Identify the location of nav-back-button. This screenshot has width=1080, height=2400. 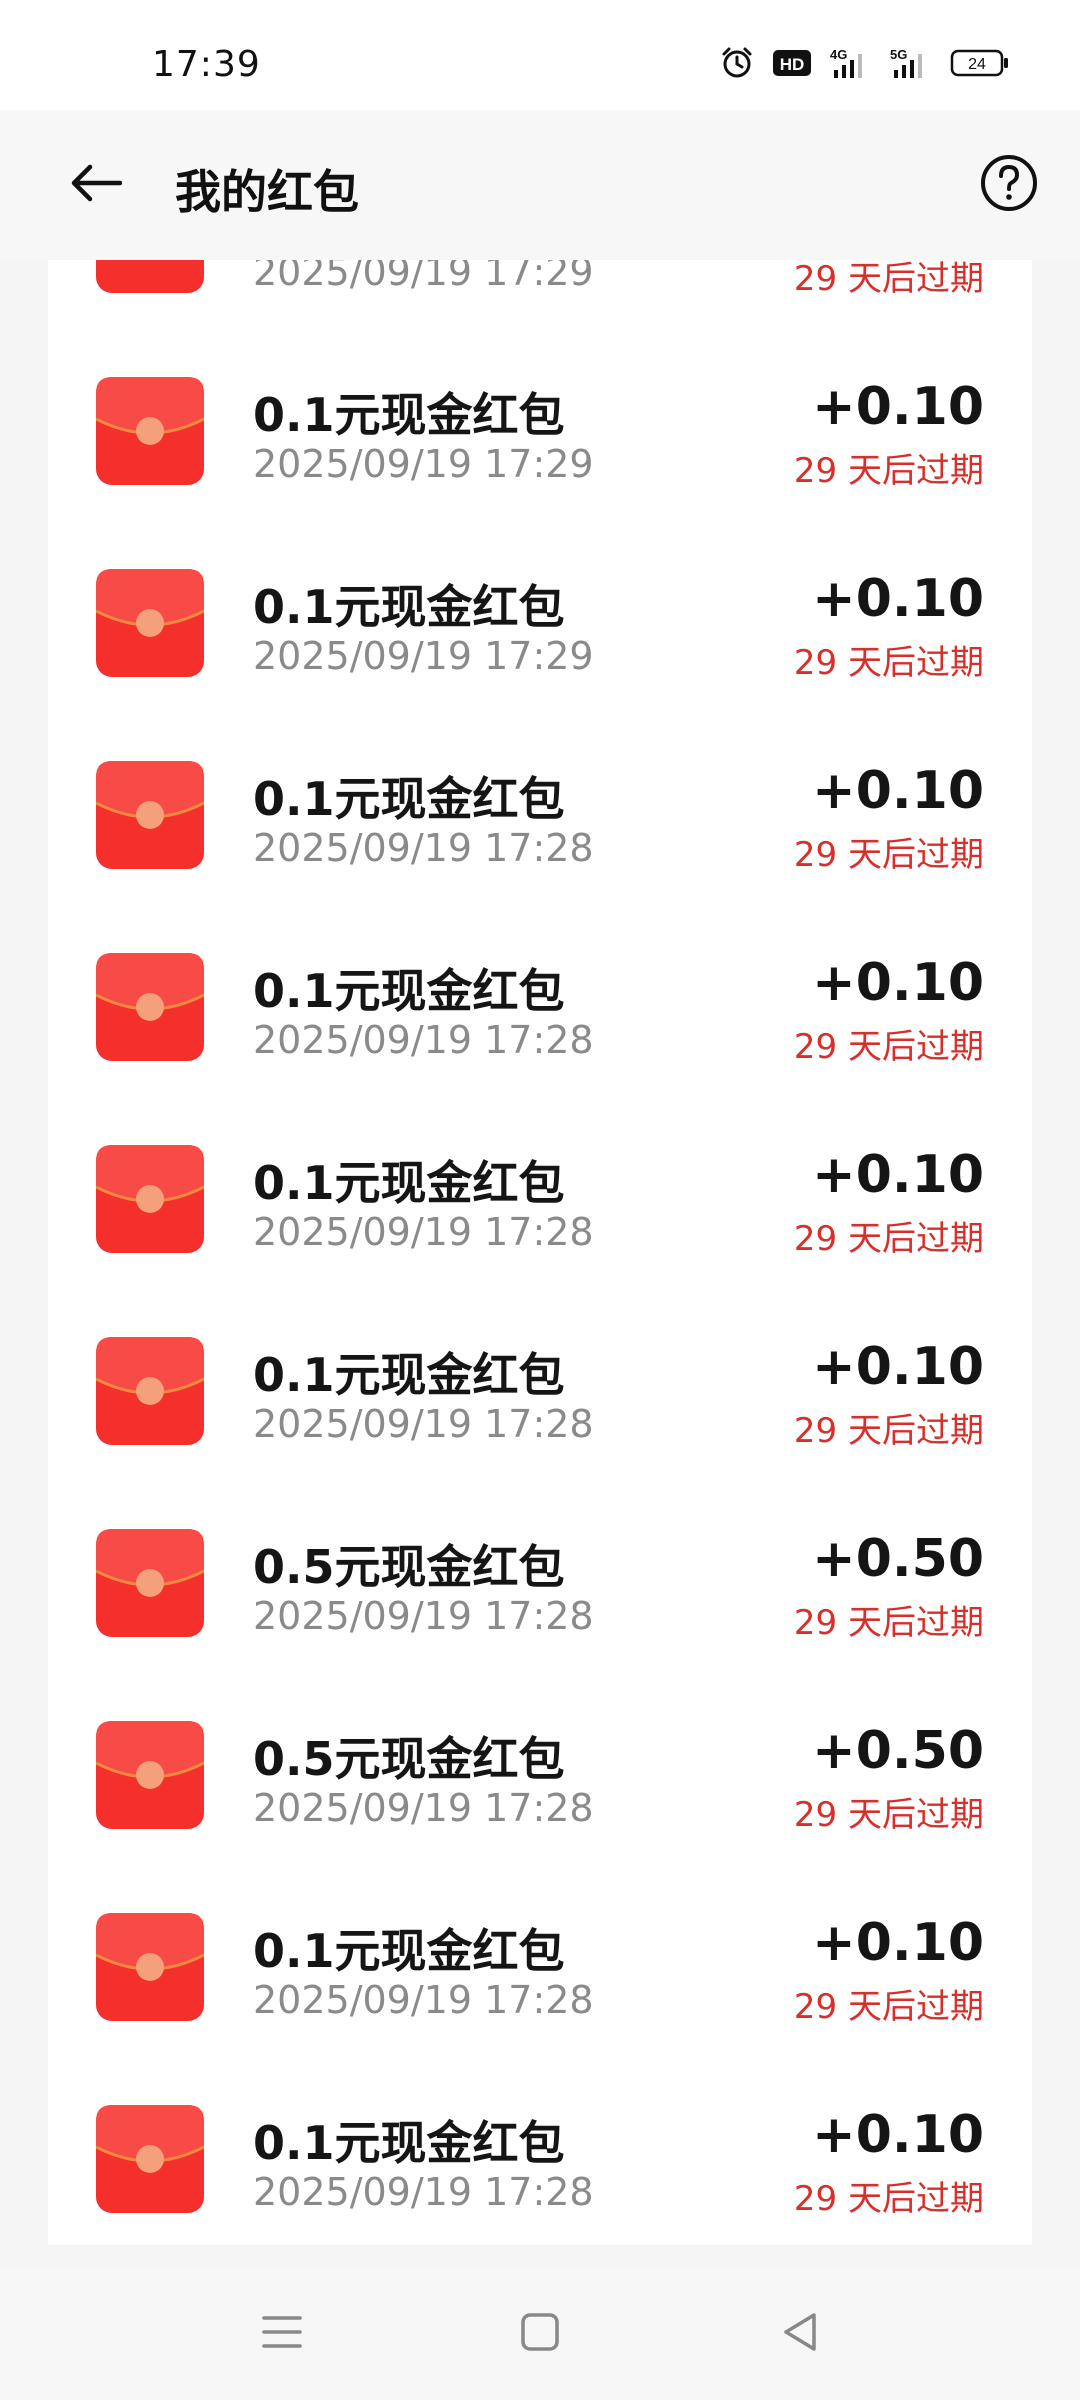
(800, 2334).